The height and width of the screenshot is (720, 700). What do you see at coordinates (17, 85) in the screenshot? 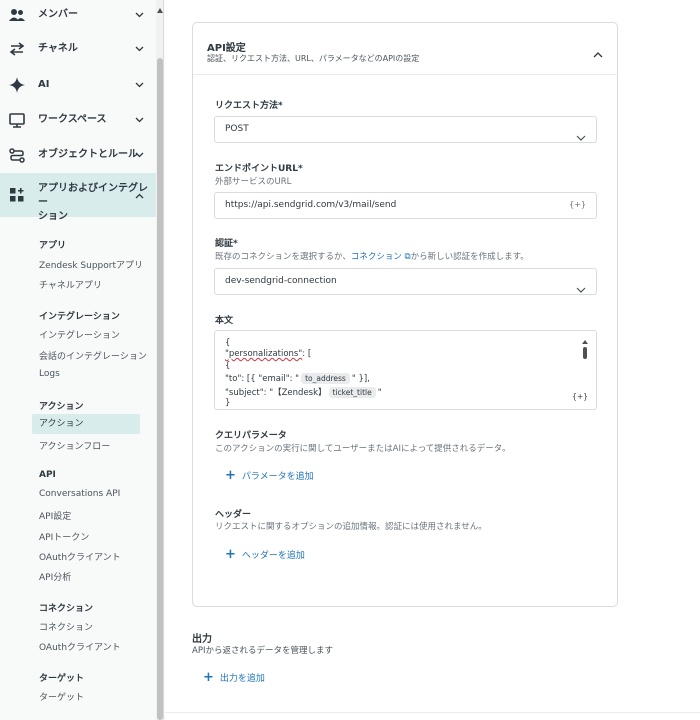
I see `sparkle-icon` at bounding box center [17, 85].